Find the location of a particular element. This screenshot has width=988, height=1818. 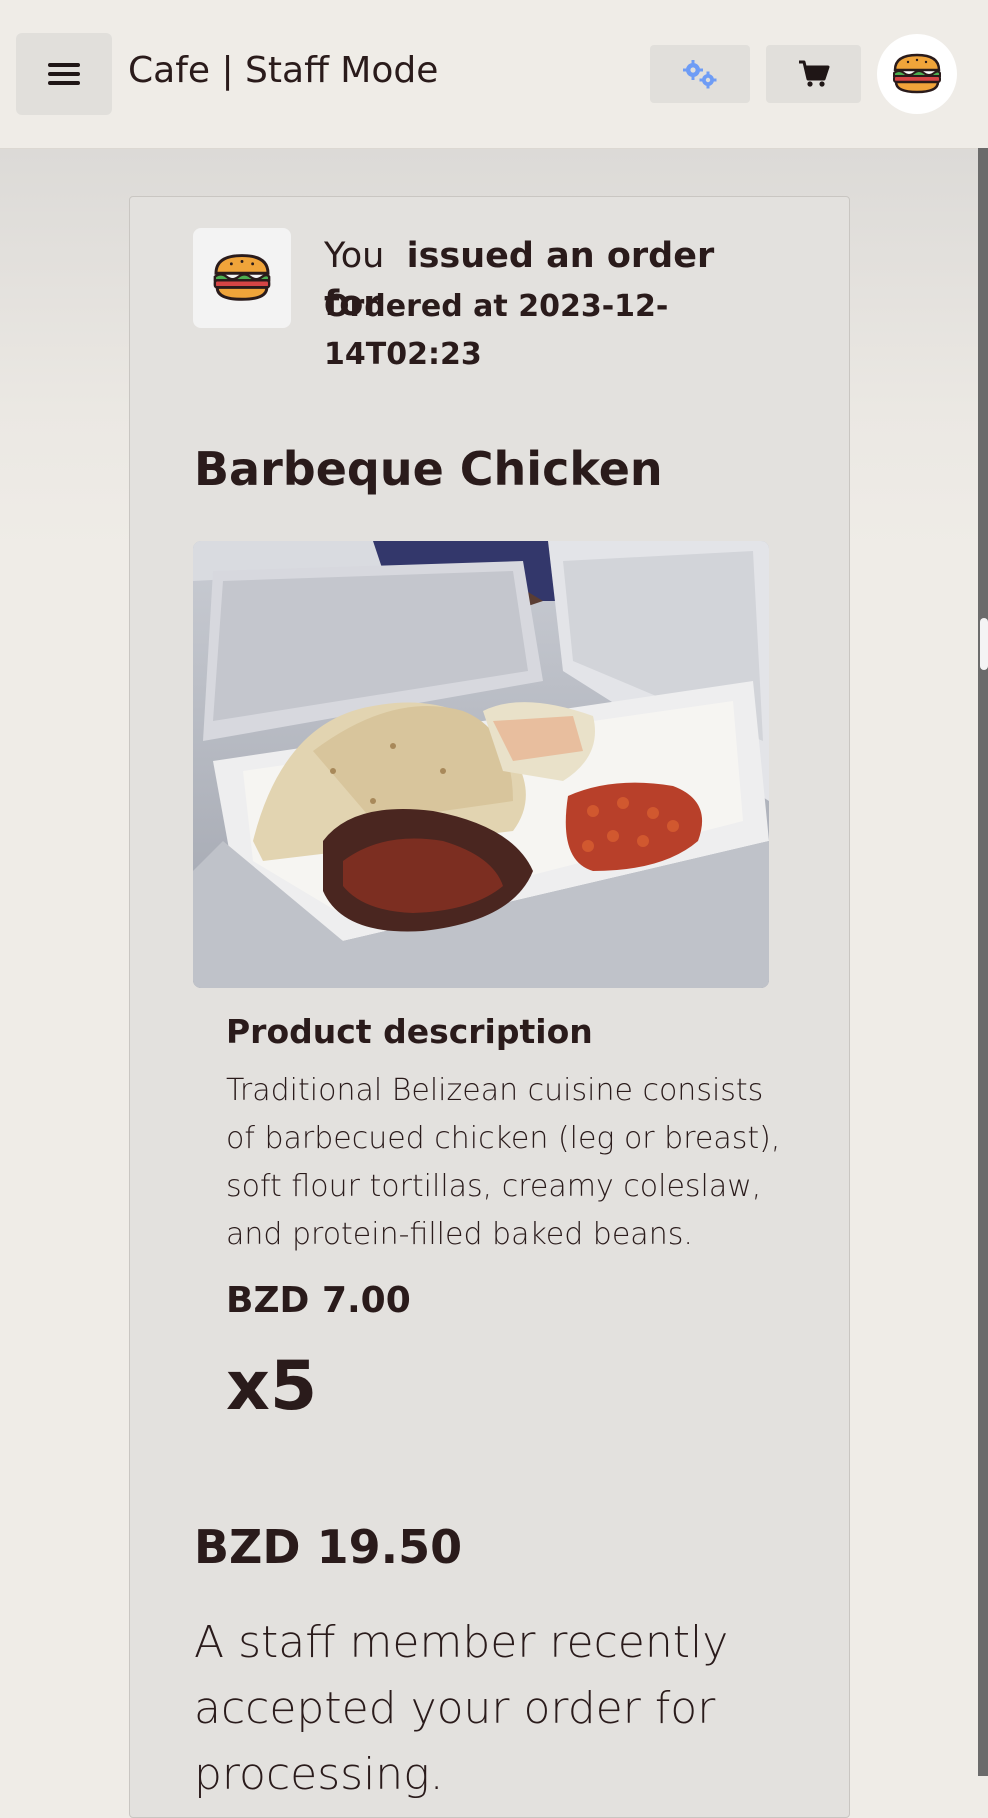

barbeque-chicken-meal-photo is located at coordinates (481, 764).